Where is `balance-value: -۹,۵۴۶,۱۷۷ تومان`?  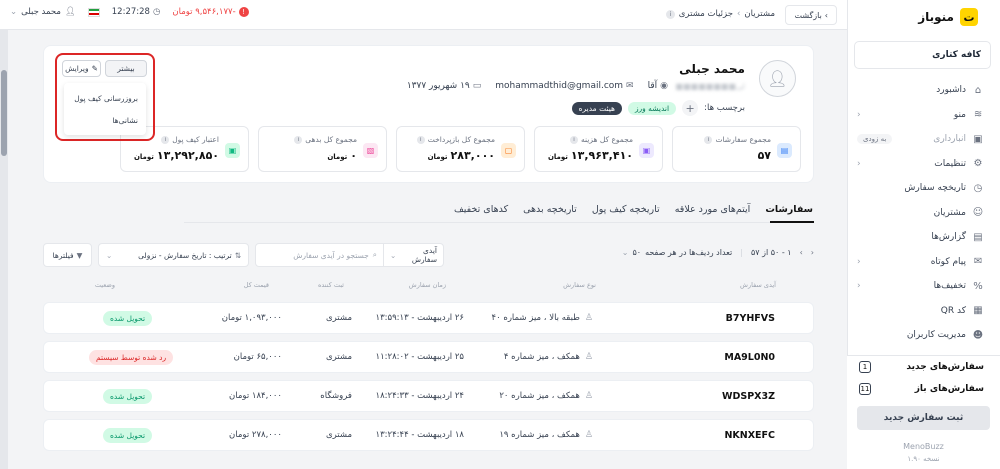
balance-value: -۹,۵۴۶,۱۷۷ تومان is located at coordinates (204, 12).